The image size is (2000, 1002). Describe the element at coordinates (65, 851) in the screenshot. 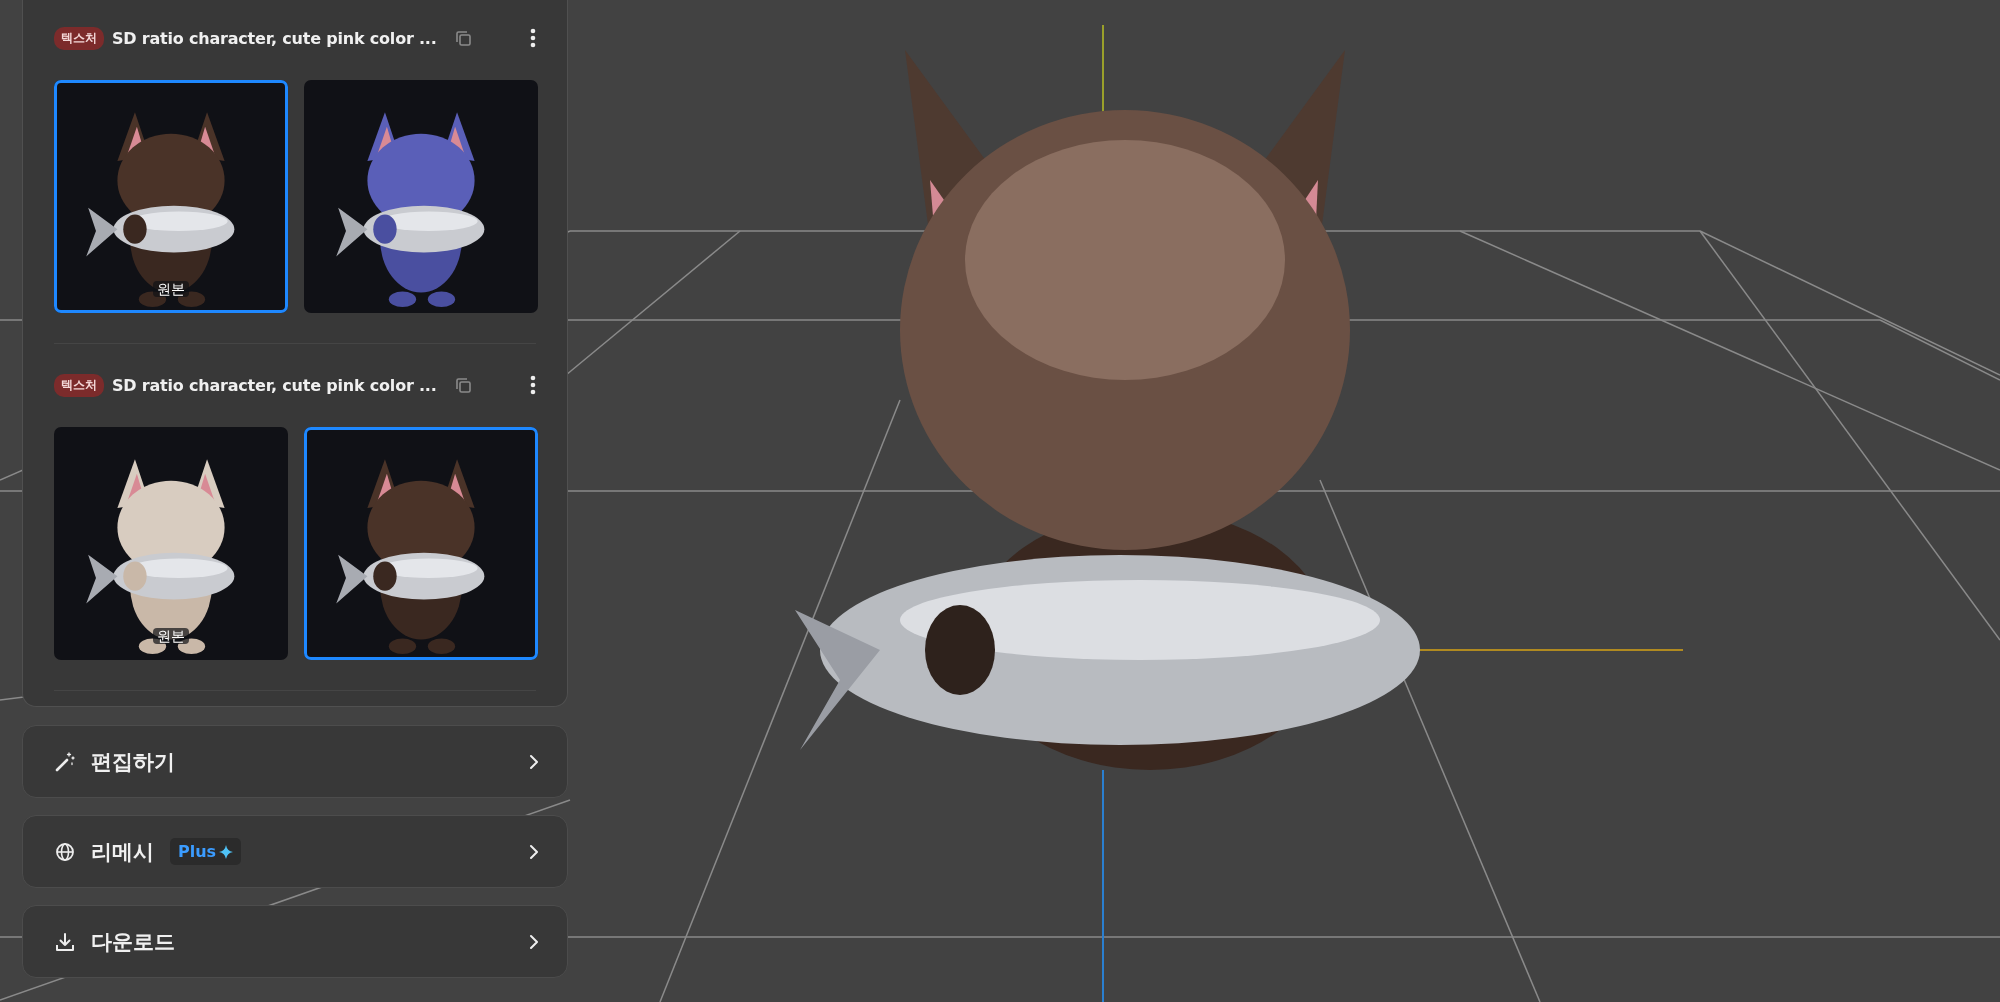

I see `globe-icon` at that location.